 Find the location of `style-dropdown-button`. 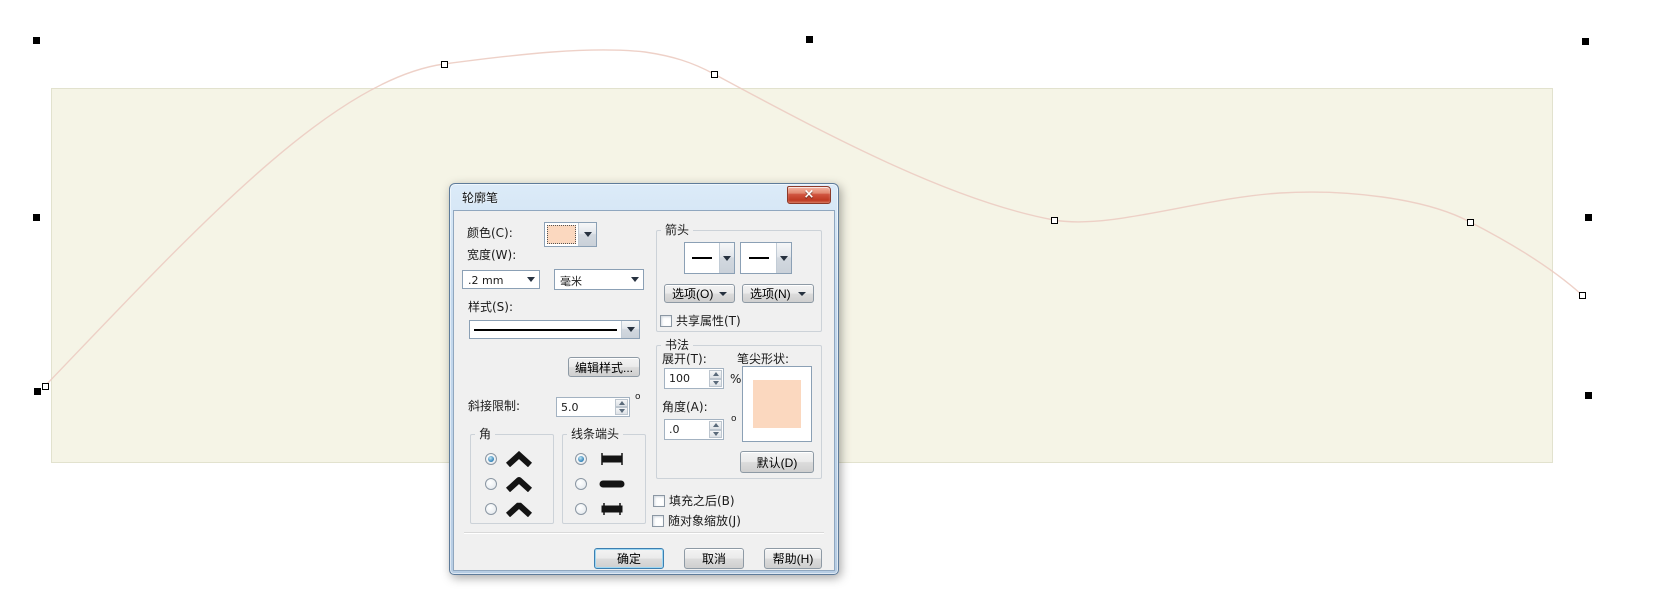

style-dropdown-button is located at coordinates (630, 329).